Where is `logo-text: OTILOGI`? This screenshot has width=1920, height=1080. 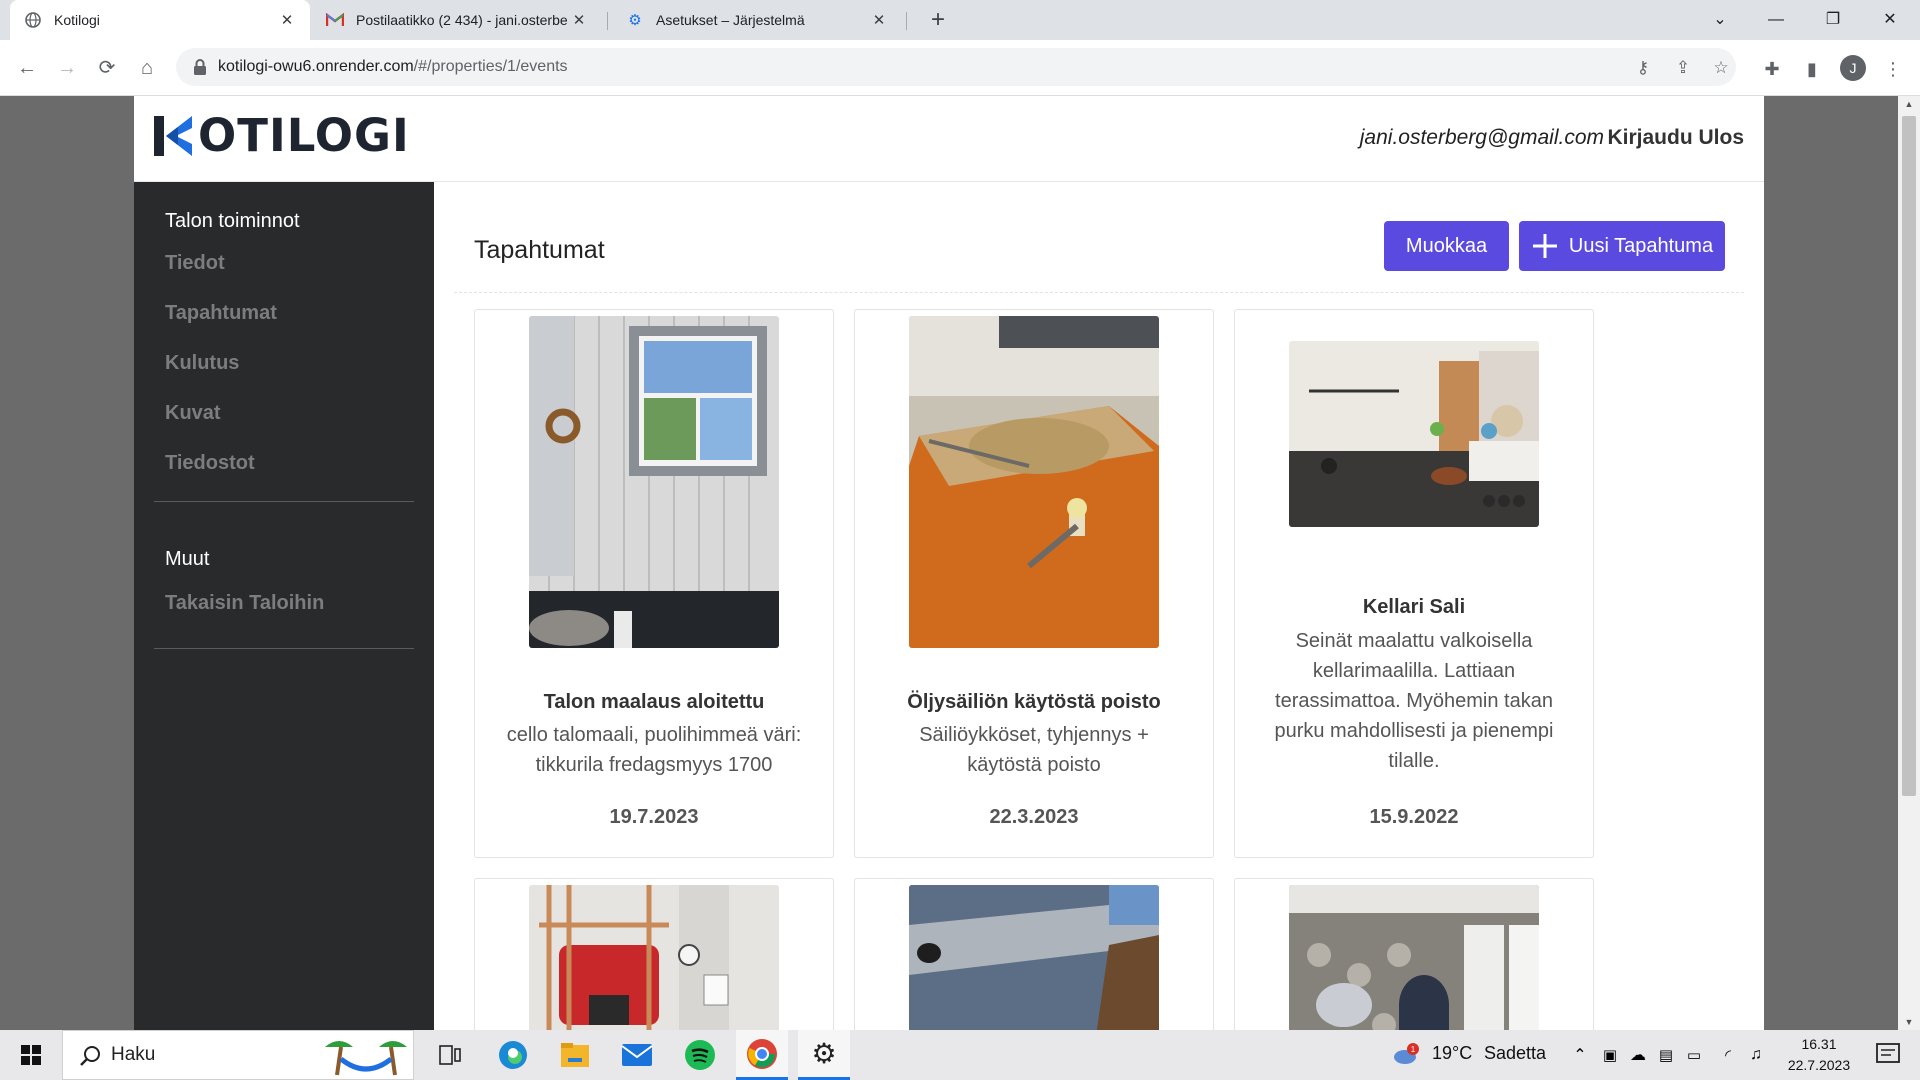
logo-text: OTILOGI is located at coordinates (304, 135).